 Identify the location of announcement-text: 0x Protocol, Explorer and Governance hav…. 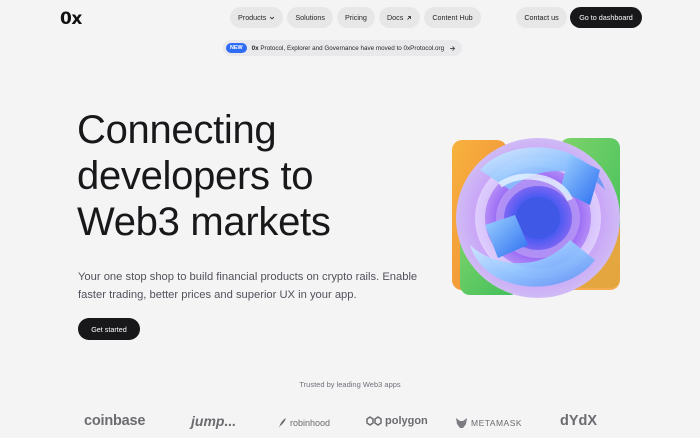
(348, 48).